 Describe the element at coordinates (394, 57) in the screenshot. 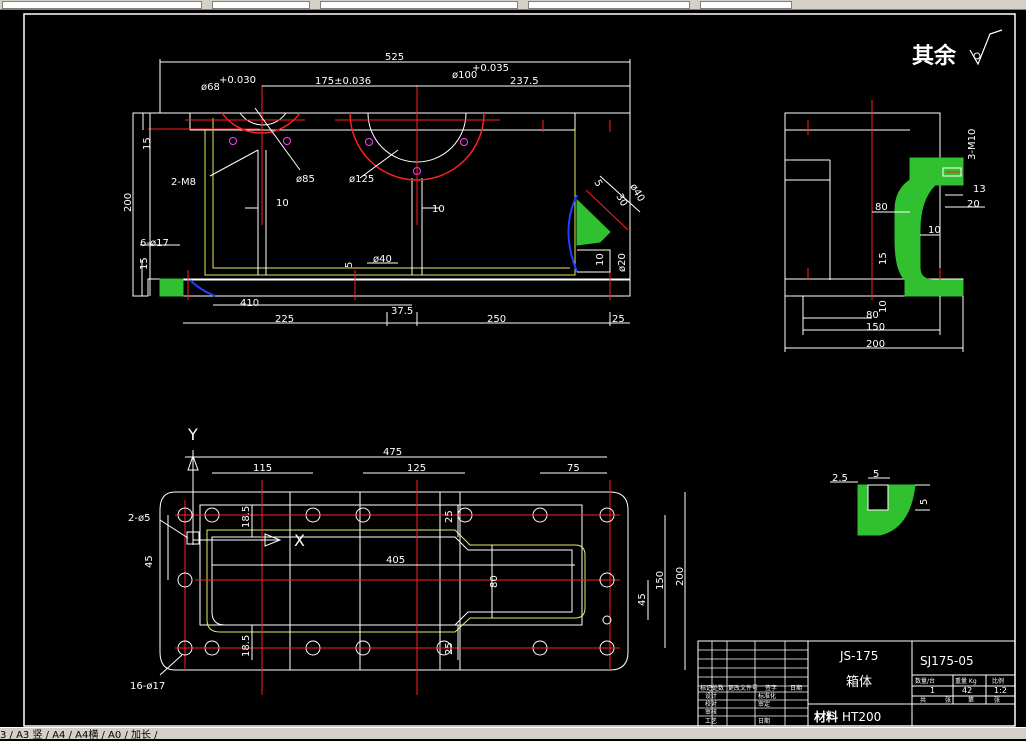

I see `svg-text: 525` at that location.